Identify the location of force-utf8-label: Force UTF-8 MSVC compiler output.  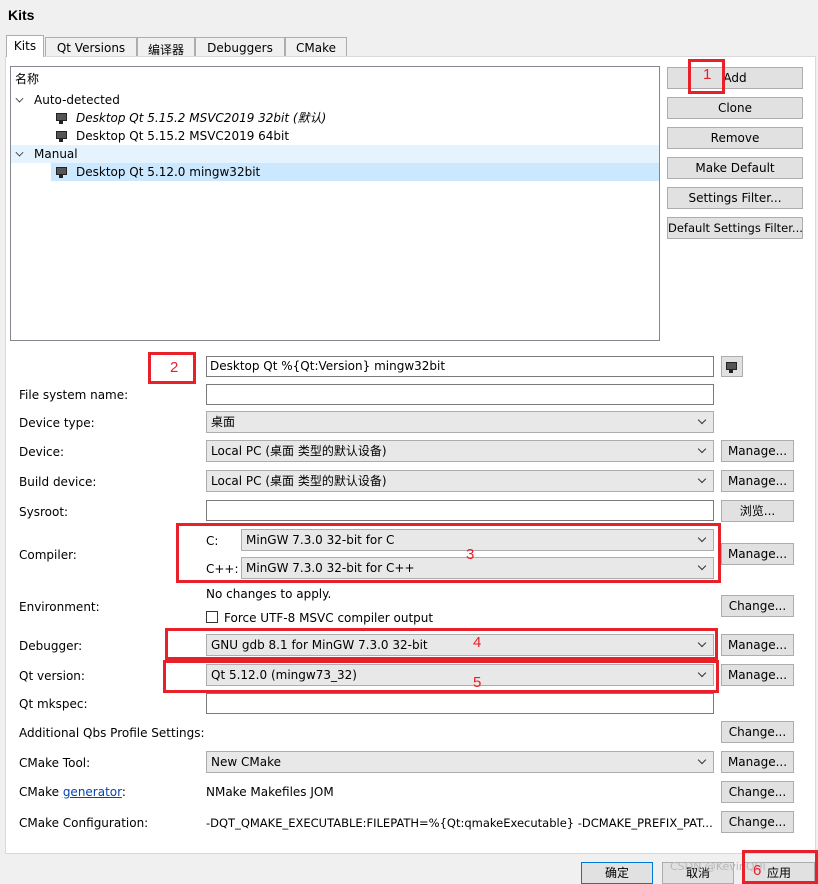
(329, 618).